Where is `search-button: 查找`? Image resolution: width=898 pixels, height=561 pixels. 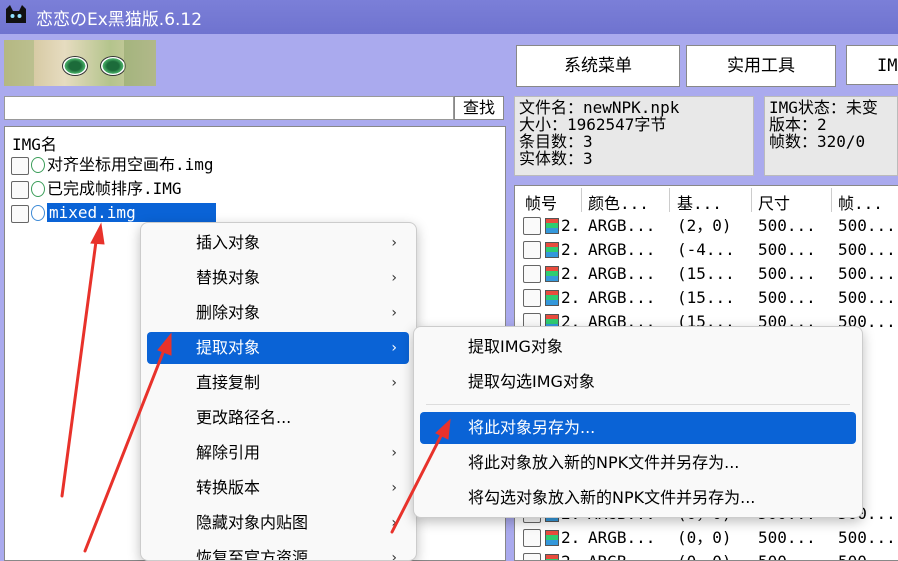 search-button: 查找 is located at coordinates (479, 108).